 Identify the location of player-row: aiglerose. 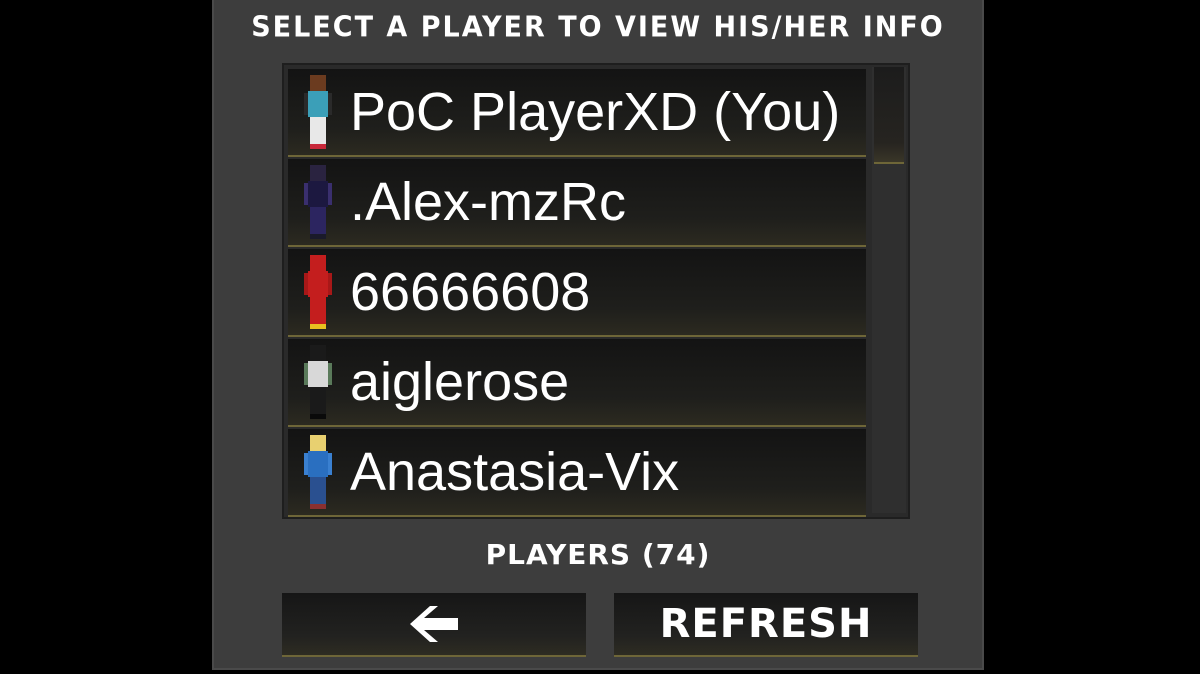
(577, 383).